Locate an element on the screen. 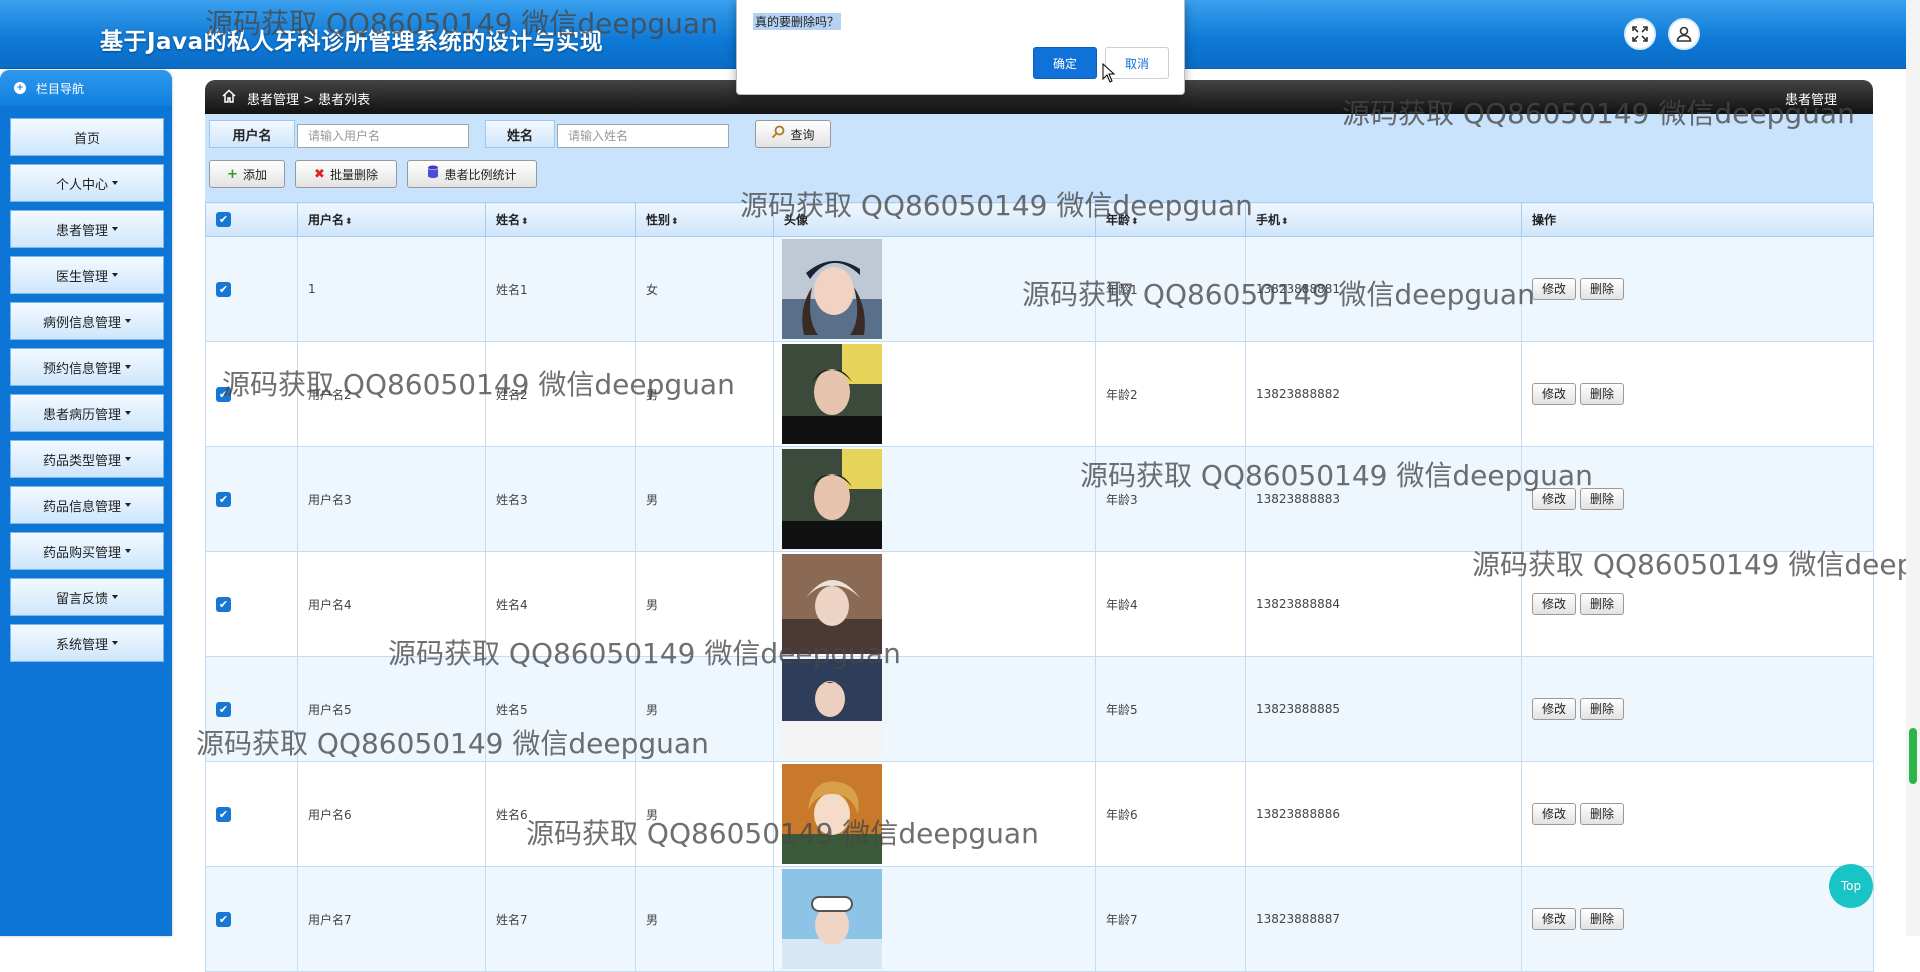 This screenshot has height=972, width=1920. patient-stats-button: 患者比例统计 is located at coordinates (472, 174).